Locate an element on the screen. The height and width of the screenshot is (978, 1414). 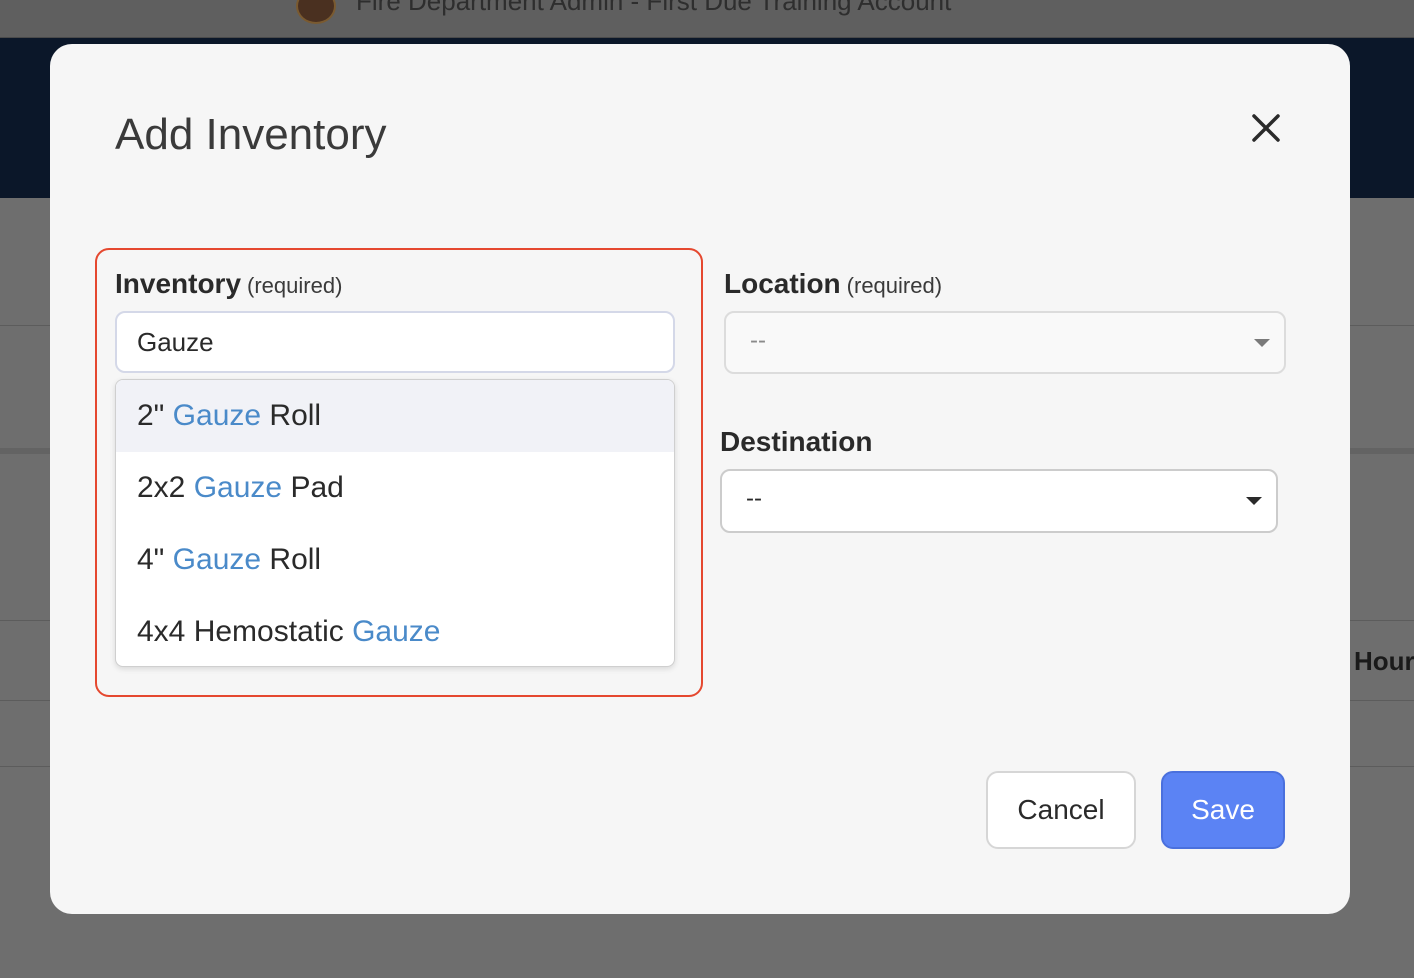
inventory-required-note: (required) is located at coordinates (295, 285).